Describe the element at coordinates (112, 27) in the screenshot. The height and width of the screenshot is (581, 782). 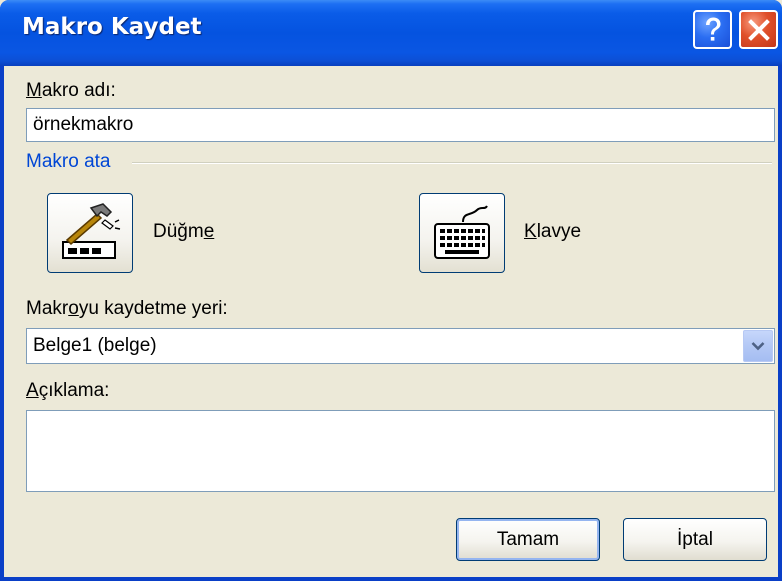
I see `window-title: Makro Kaydet` at that location.